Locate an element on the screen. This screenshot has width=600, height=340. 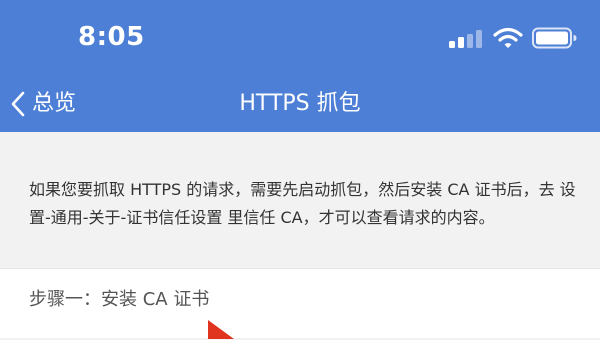
wifi-icon is located at coordinates (508, 37).